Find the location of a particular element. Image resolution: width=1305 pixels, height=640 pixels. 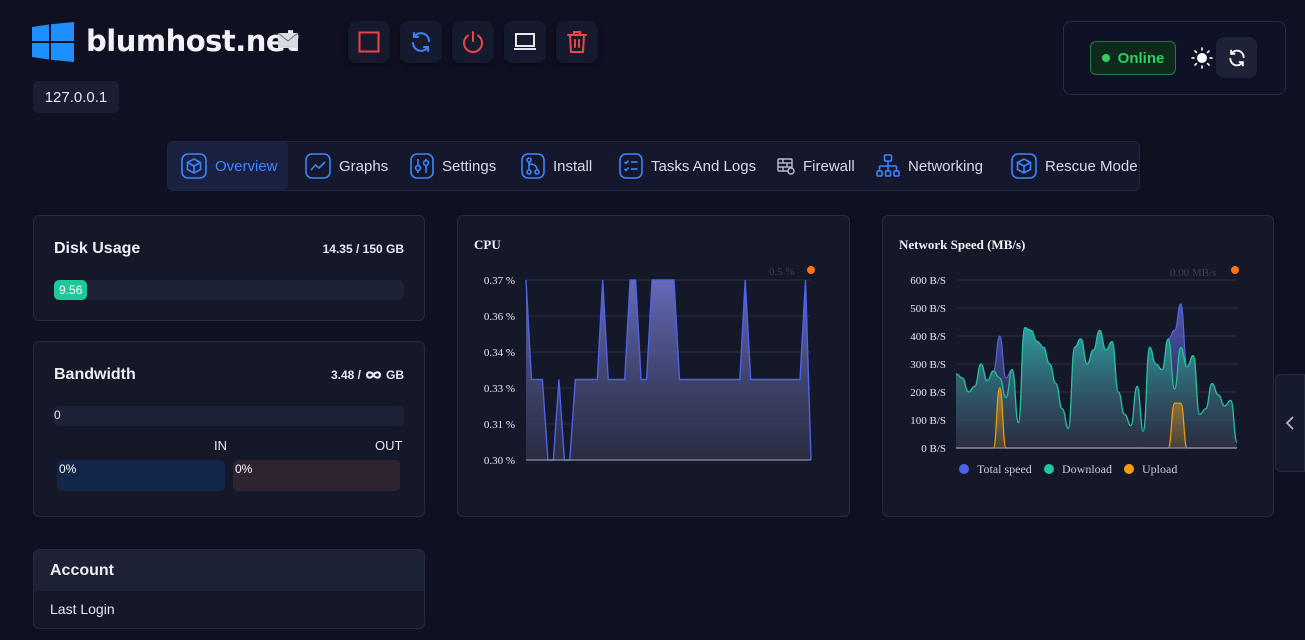

tab-tasks-and-logs: Tasks And Logs is located at coordinates (687, 166).